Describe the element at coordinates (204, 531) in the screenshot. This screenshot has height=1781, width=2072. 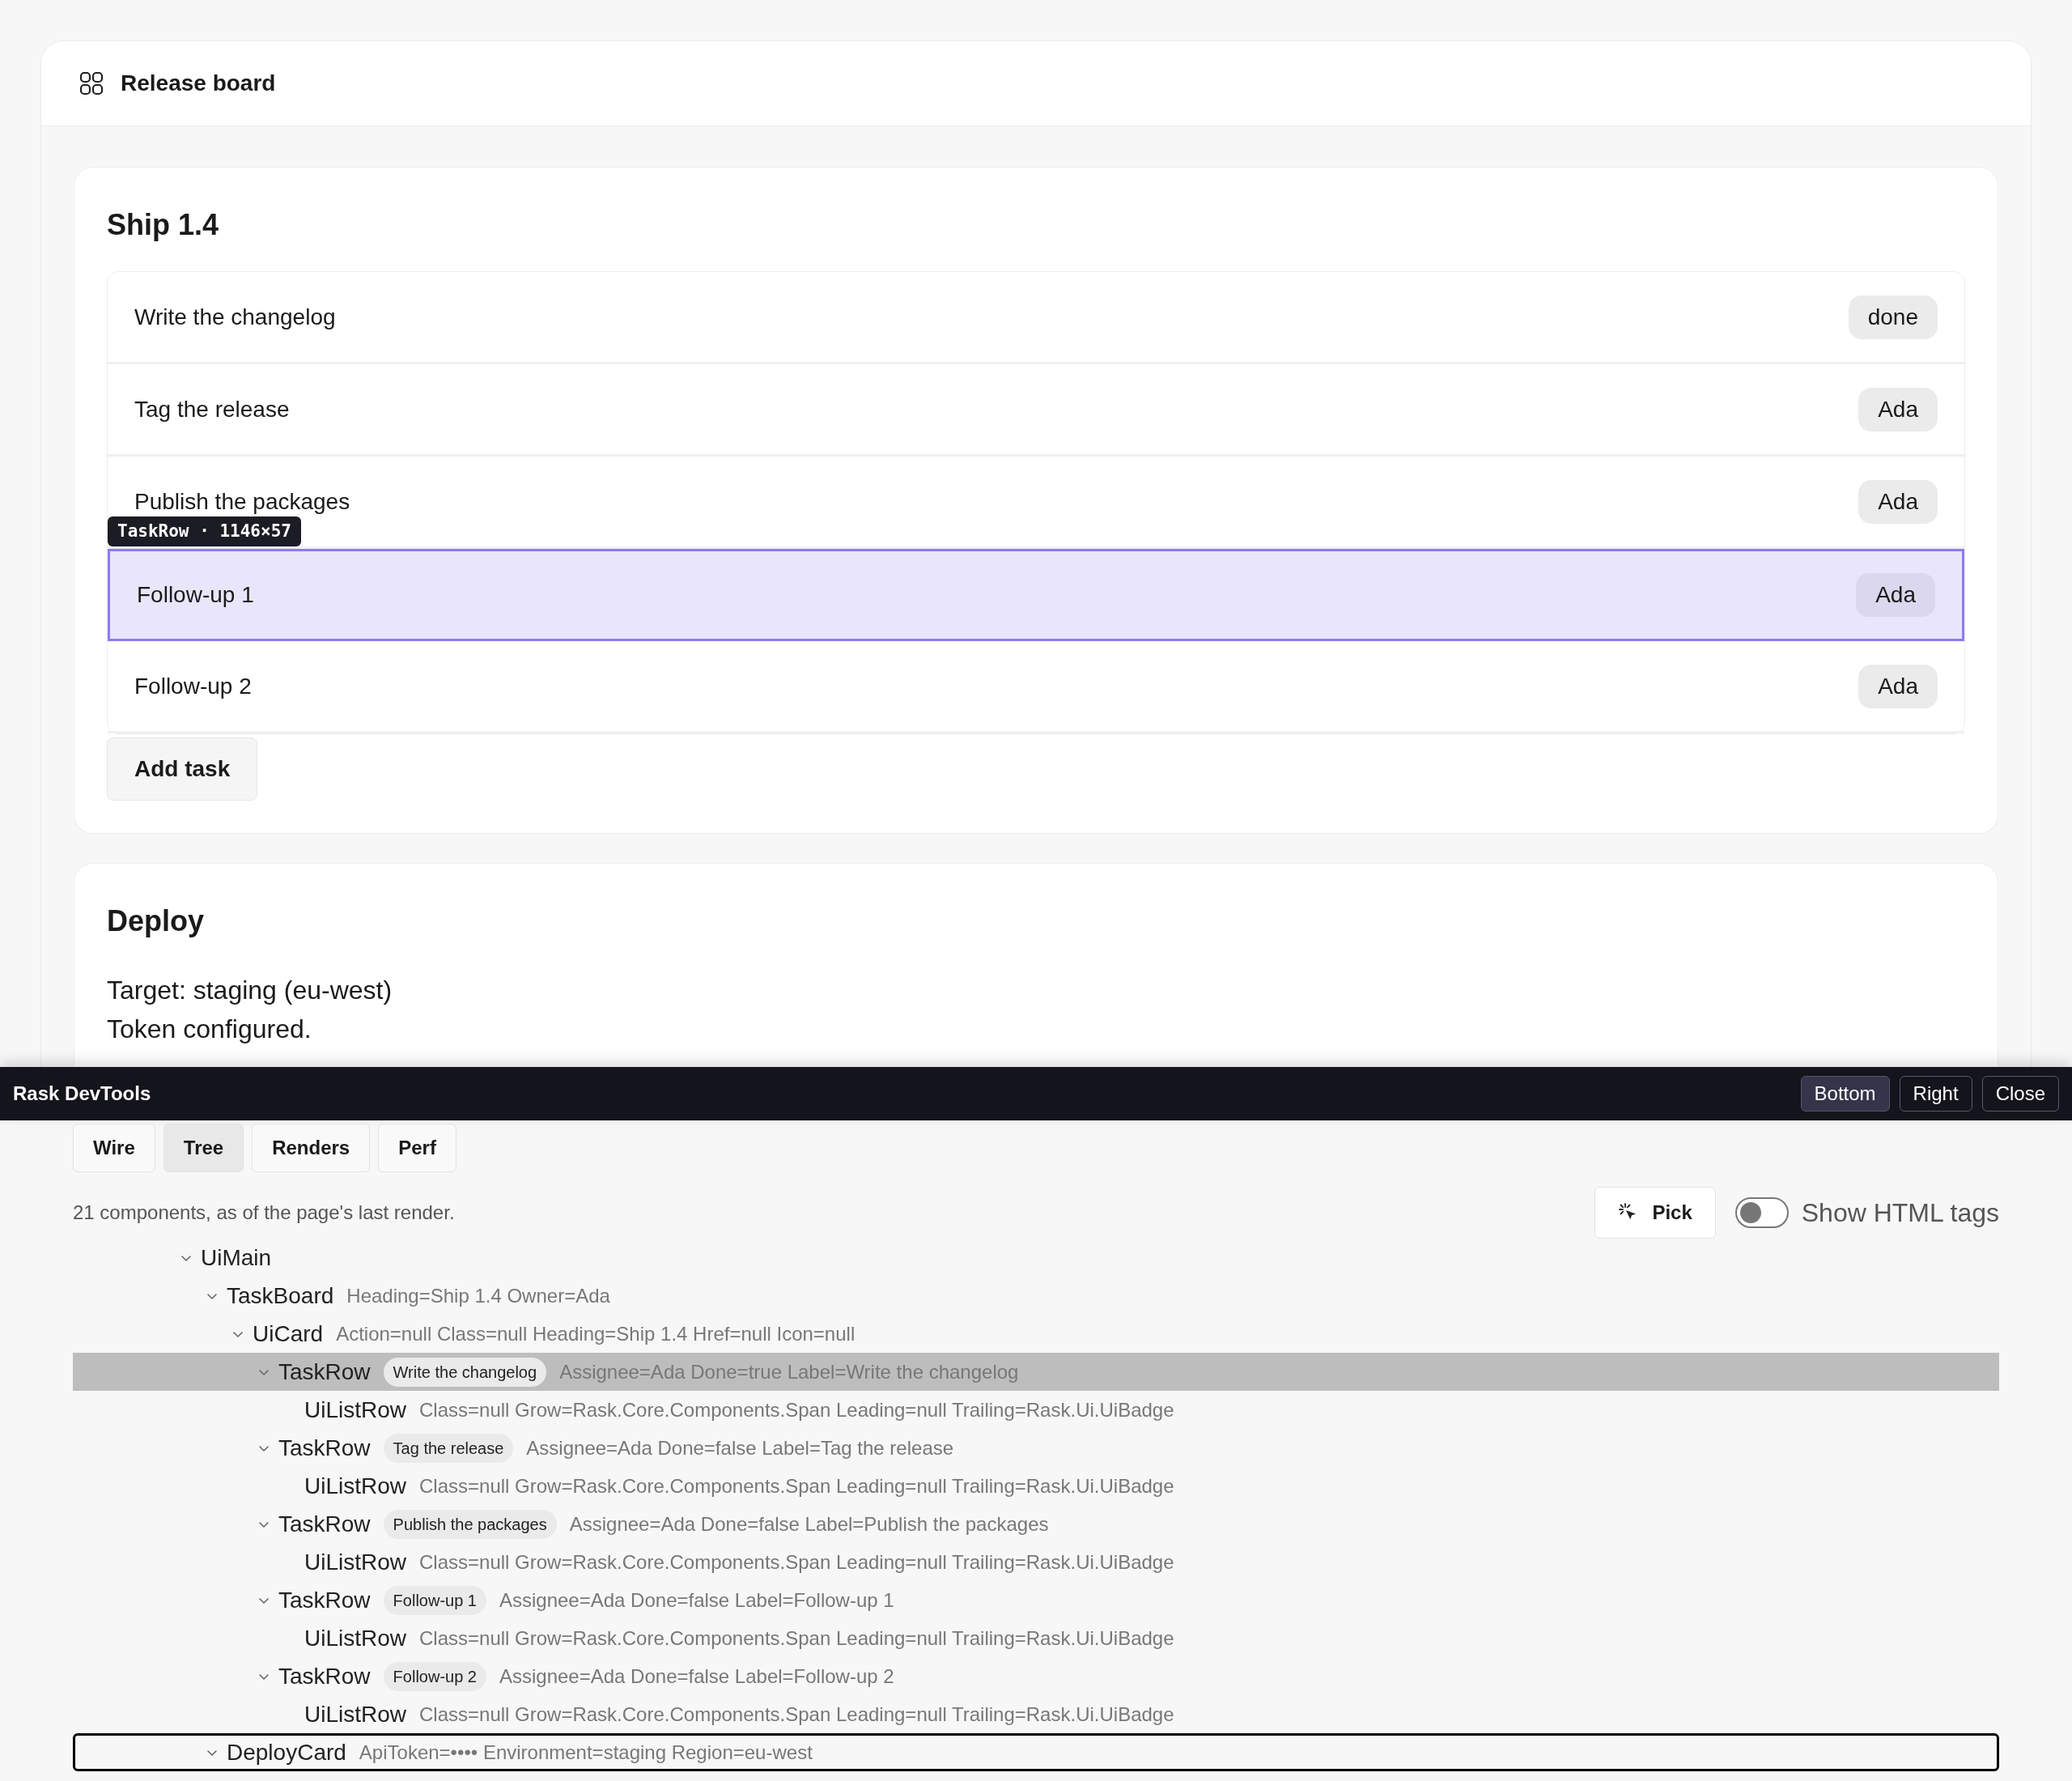
I see `inspector-tooltip: TaskRow · 1146×57` at that location.